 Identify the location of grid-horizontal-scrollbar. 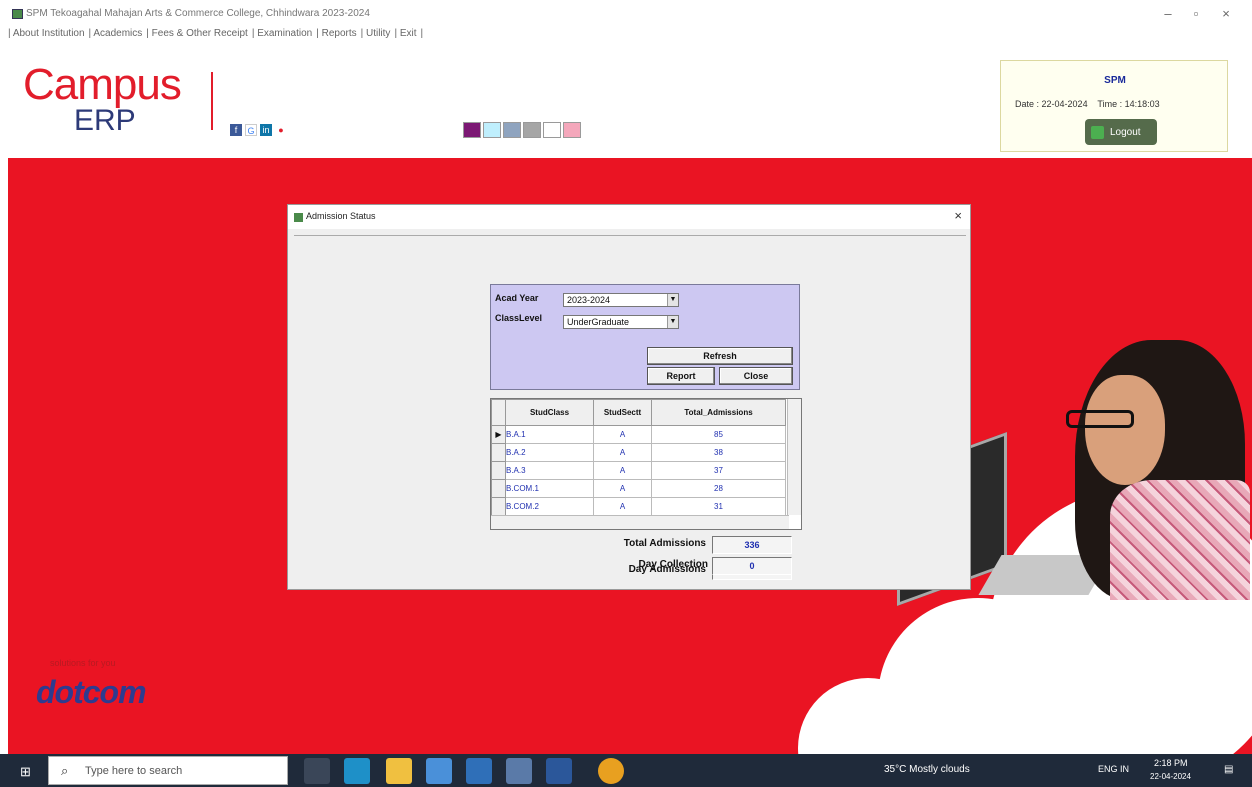
(640, 522).